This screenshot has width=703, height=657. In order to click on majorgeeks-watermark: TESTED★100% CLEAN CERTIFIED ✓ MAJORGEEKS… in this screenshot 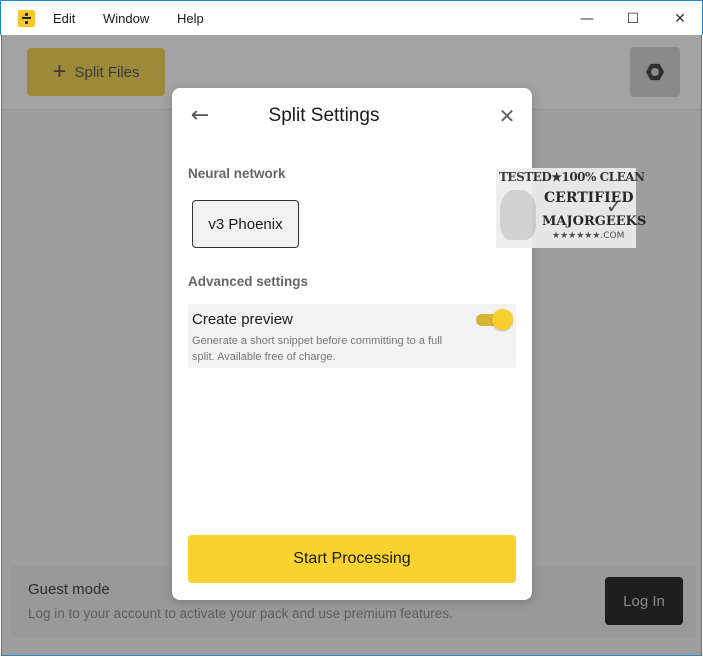, I will do `click(571, 208)`.